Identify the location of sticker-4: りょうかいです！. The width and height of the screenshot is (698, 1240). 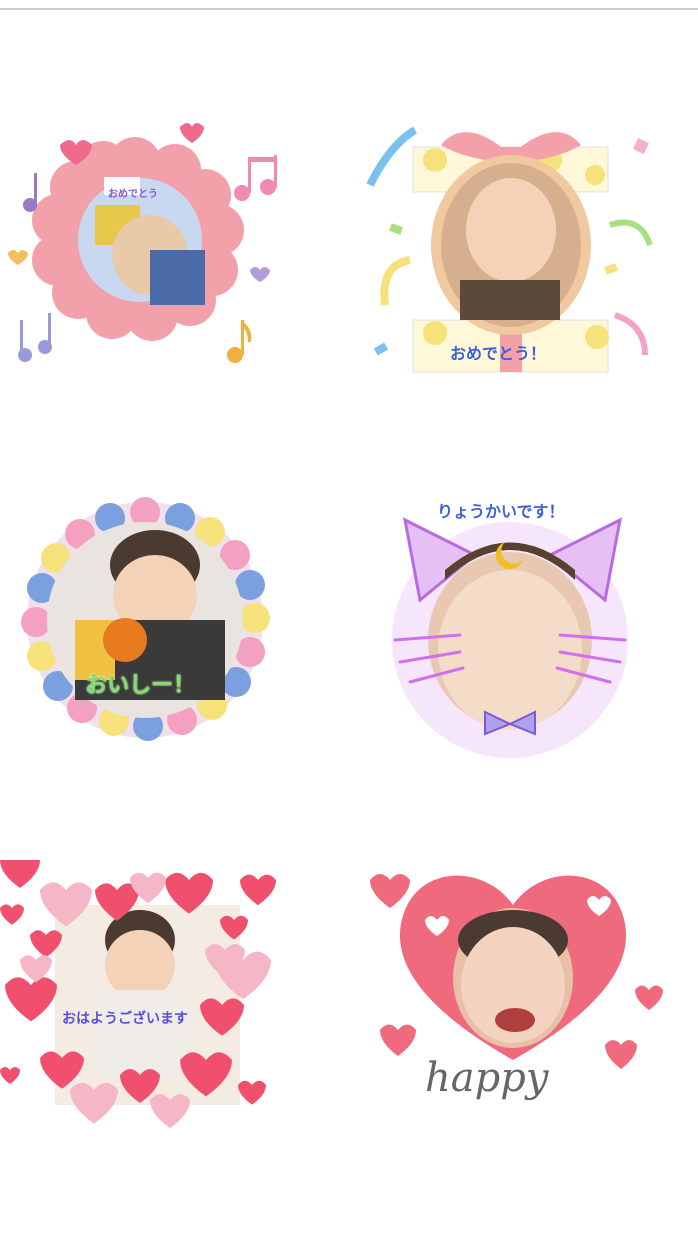
(515, 635).